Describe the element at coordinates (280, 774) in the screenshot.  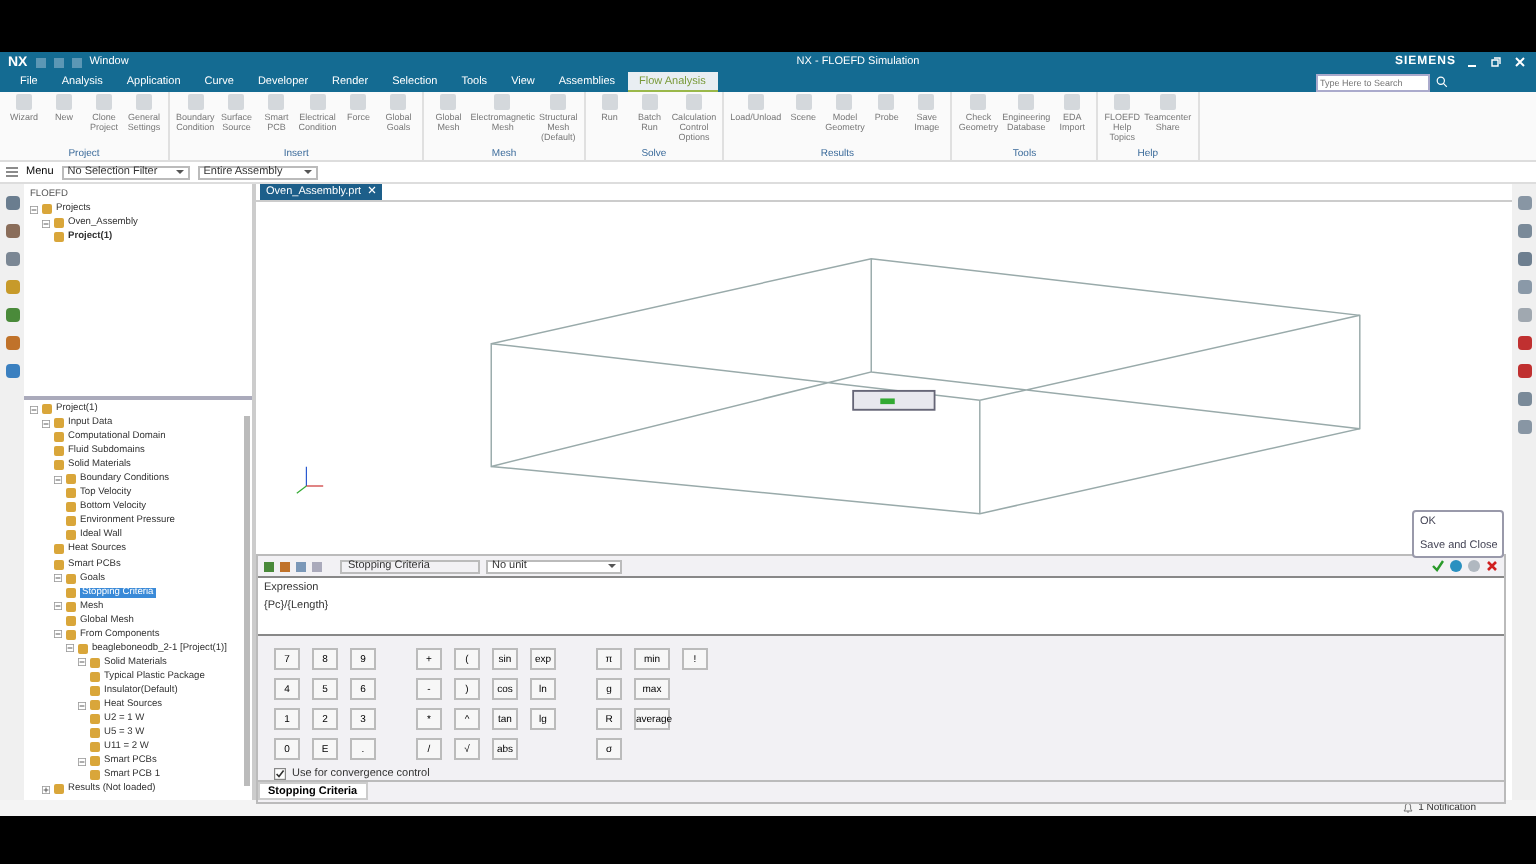
I see `checkbox` at that location.